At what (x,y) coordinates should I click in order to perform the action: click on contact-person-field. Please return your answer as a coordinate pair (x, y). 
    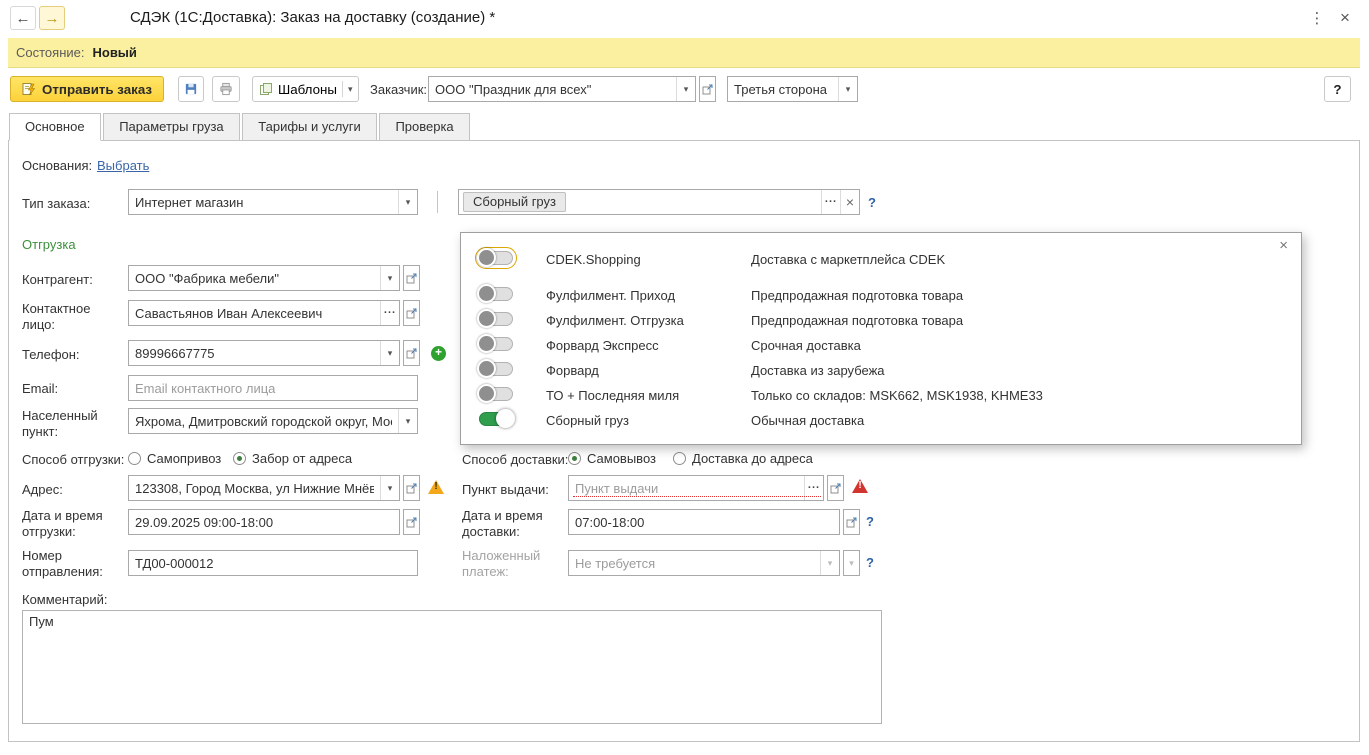
    Looking at the image, I should click on (274, 313).